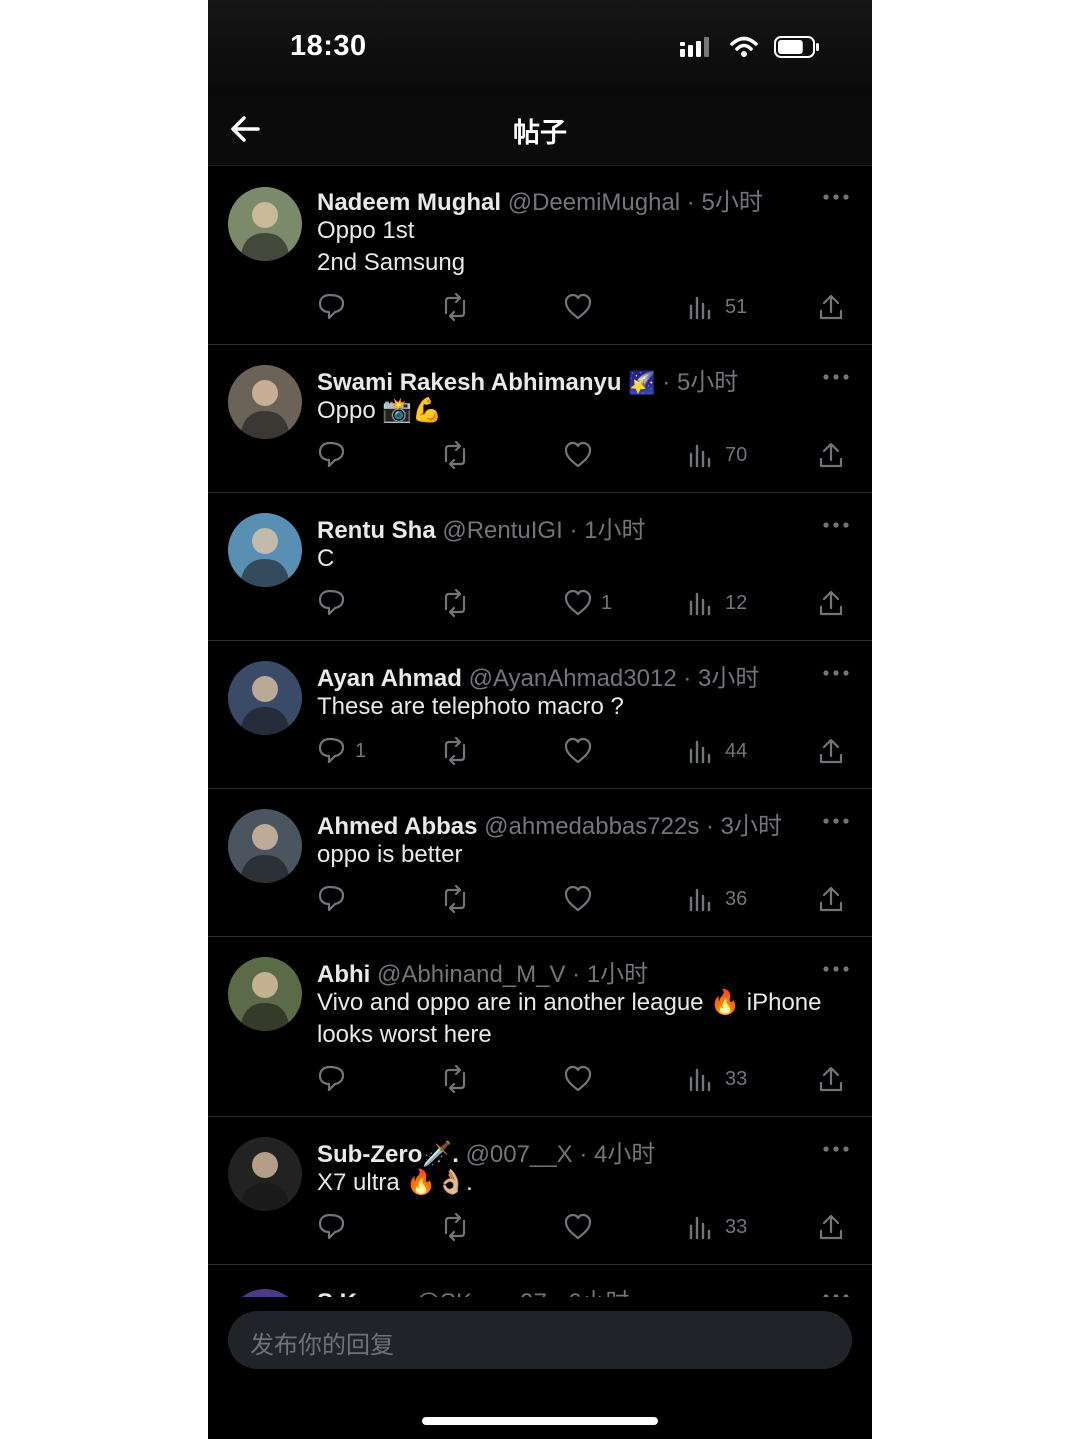 Image resolution: width=1080 pixels, height=1439 pixels. I want to click on author-name: Ayan Ahmad, so click(389, 678).